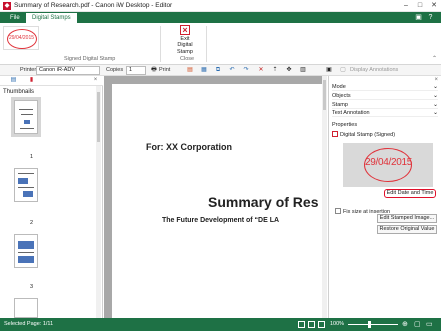  Describe the element at coordinates (189, 147) in the screenshot. I see `page-corp-text: For: XX Corporation` at that location.